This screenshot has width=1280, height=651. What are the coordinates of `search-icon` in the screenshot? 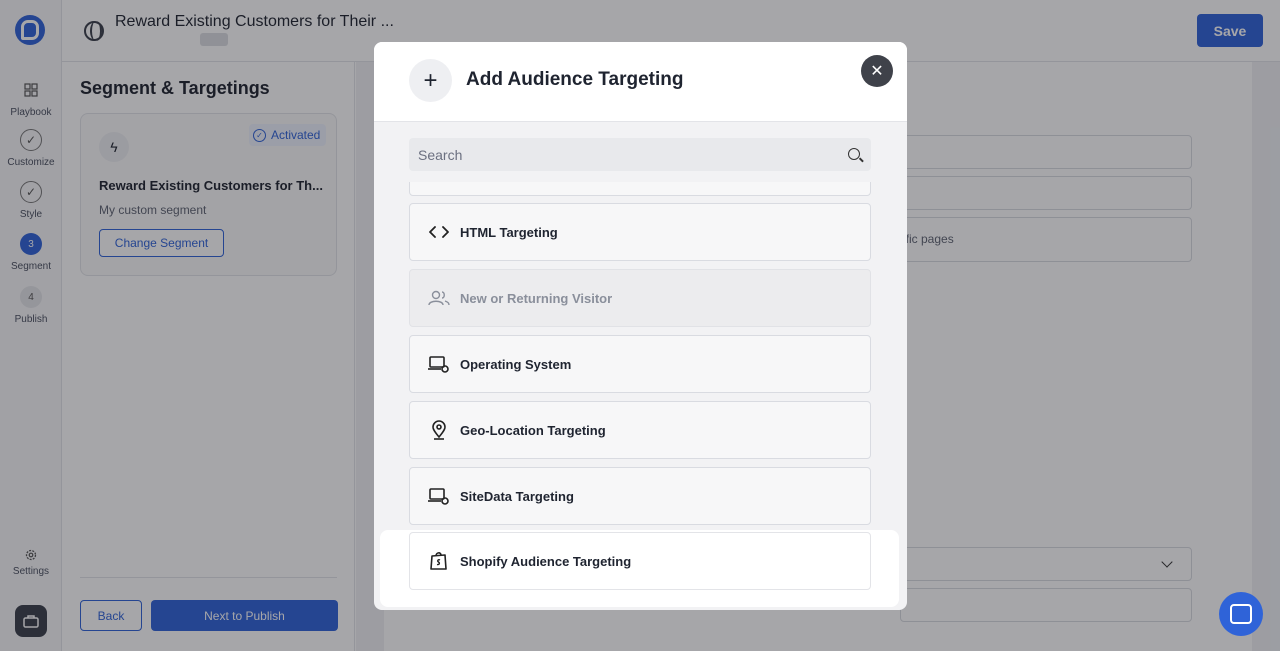 It's located at (854, 154).